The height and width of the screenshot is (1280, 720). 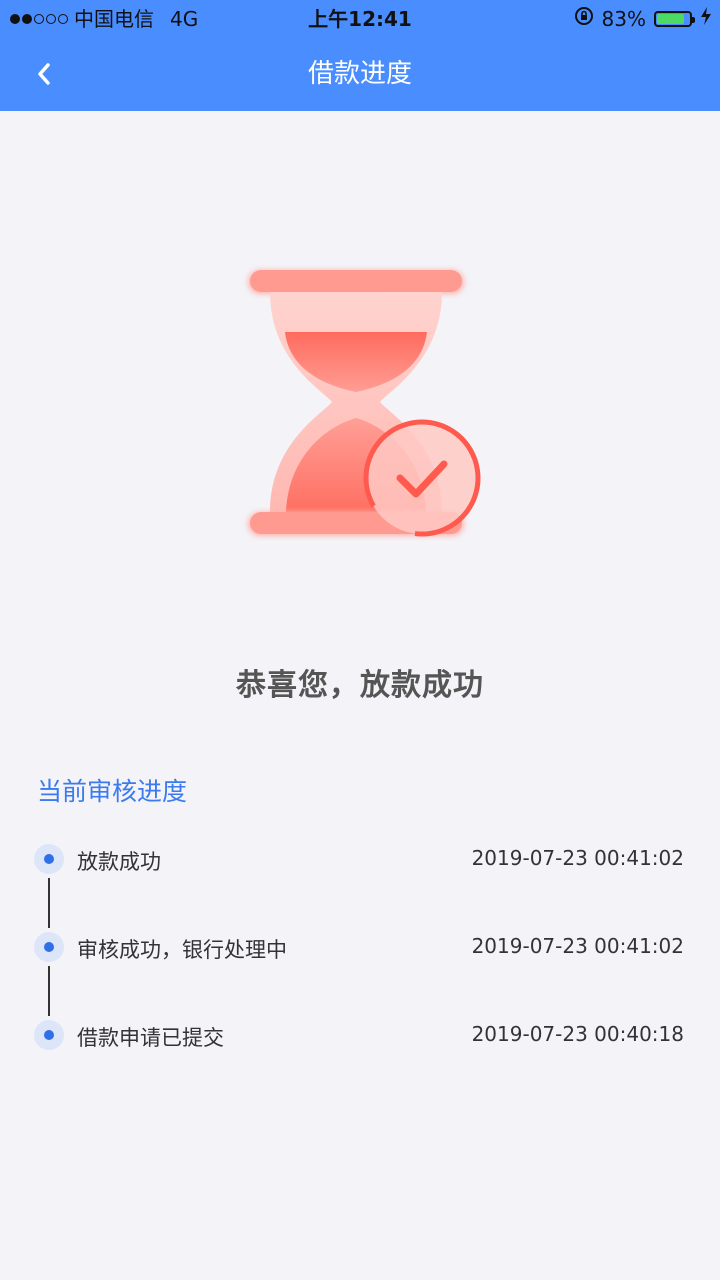 What do you see at coordinates (706, 19) in the screenshot?
I see `charging-bolt-icon` at bounding box center [706, 19].